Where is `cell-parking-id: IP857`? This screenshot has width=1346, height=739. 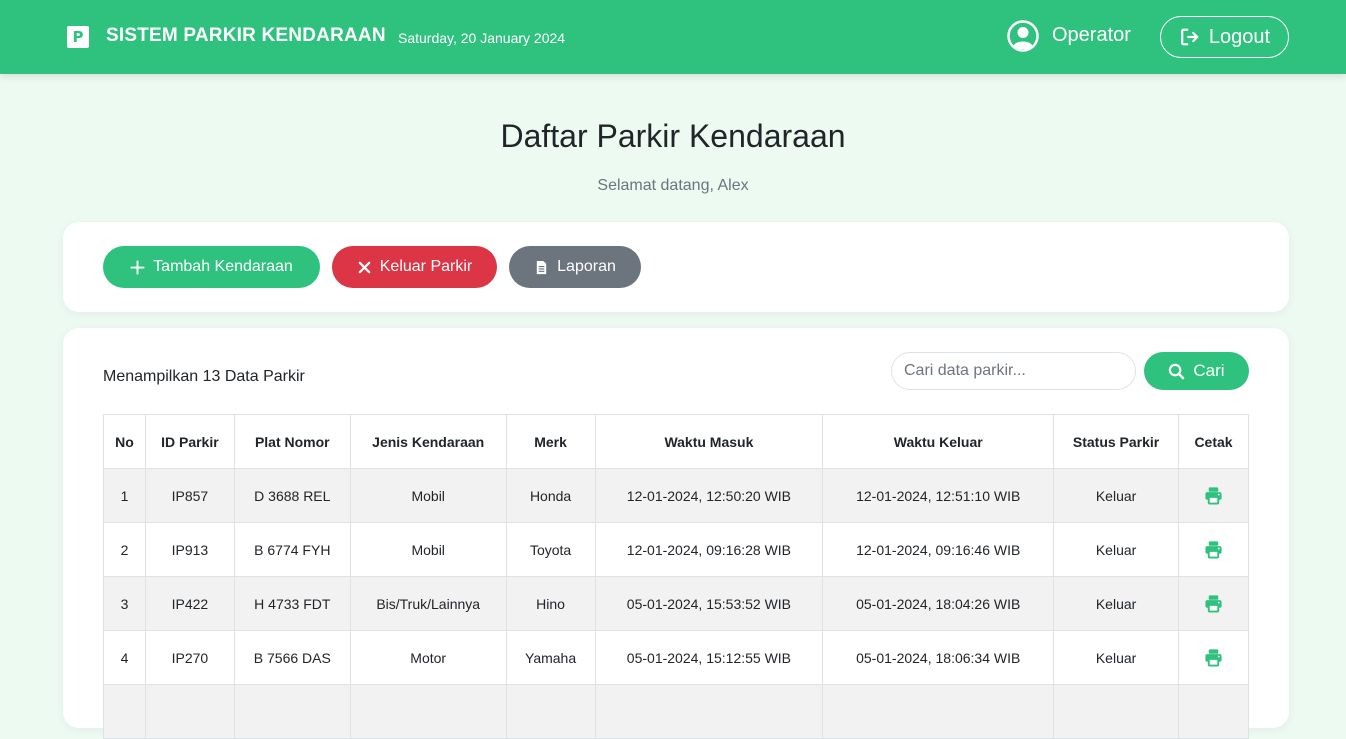
cell-parking-id: IP857 is located at coordinates (189, 495).